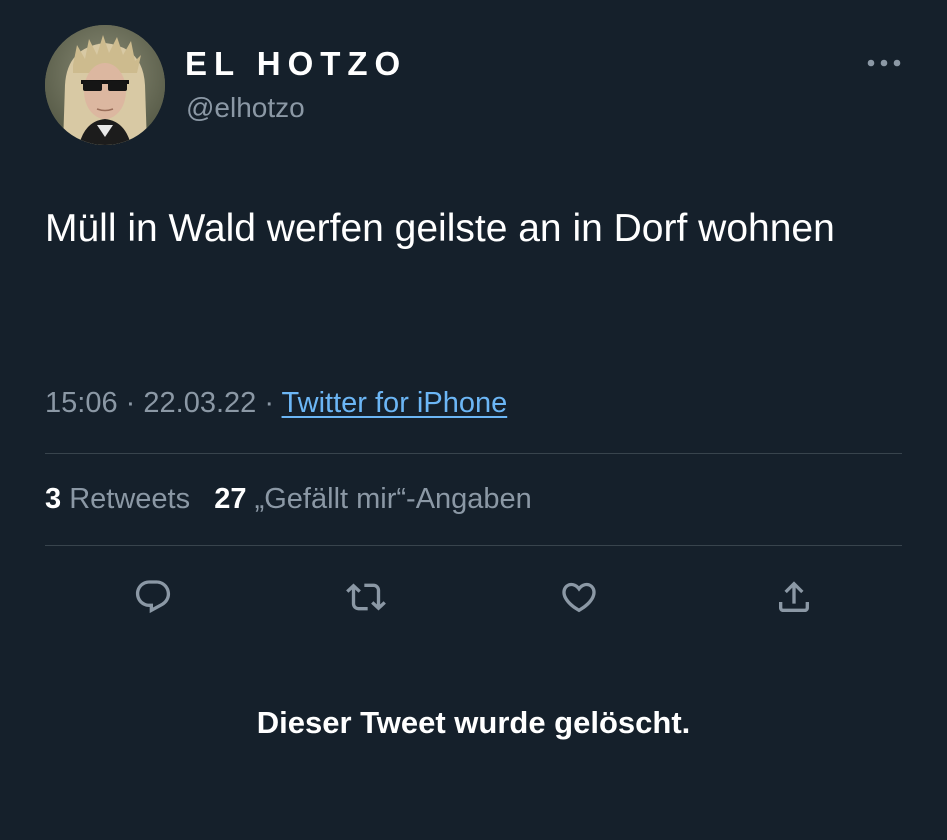  I want to click on like-button, so click(579, 597).